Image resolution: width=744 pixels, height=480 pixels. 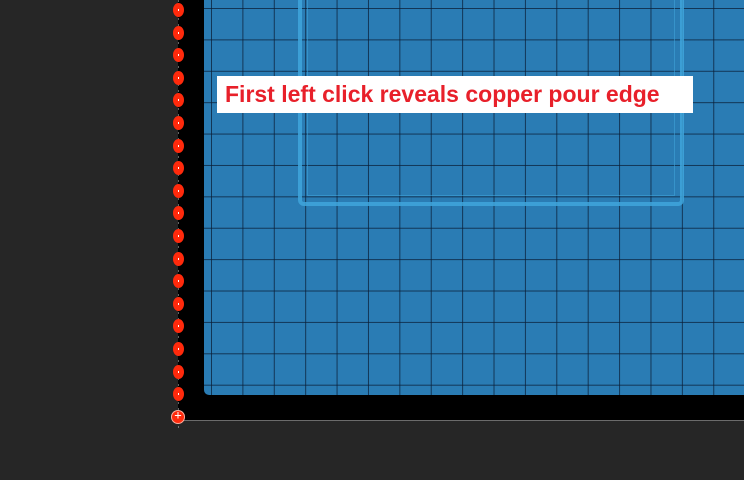 I want to click on origin-pad-icon, so click(x=178, y=415).